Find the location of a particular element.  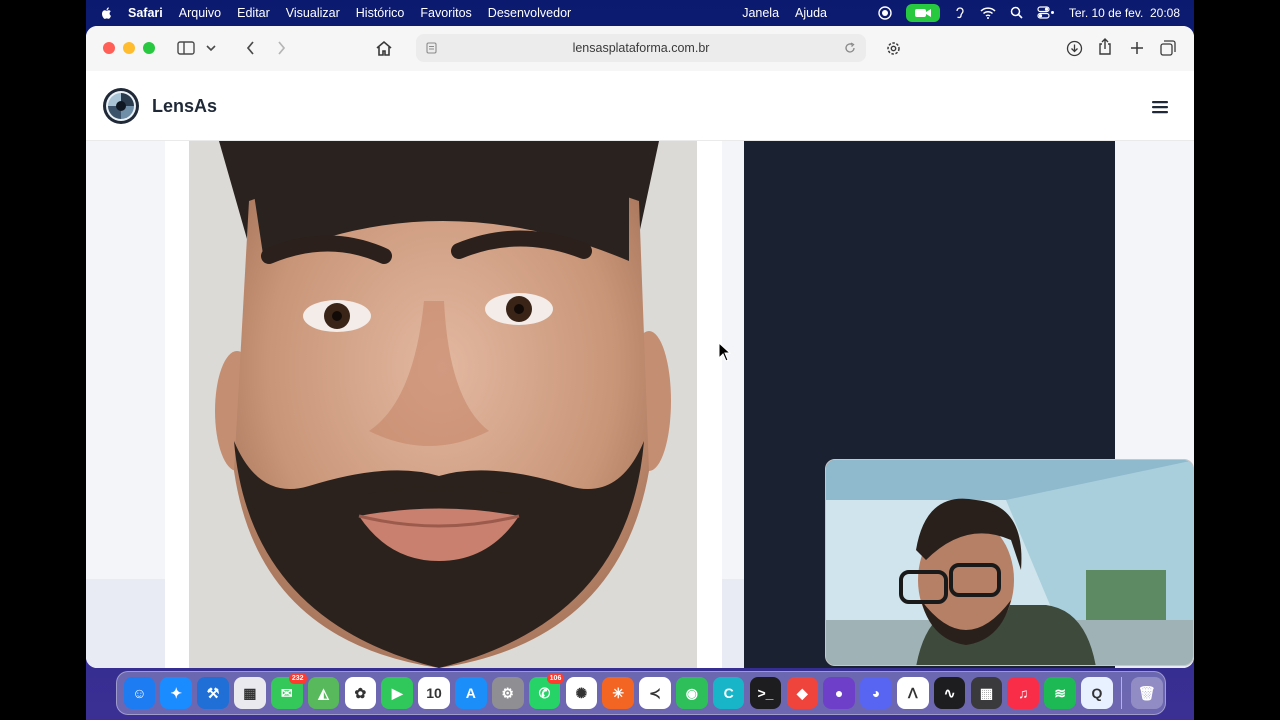

dock-whatsapp-icon: ✆ 106 is located at coordinates (546, 691).